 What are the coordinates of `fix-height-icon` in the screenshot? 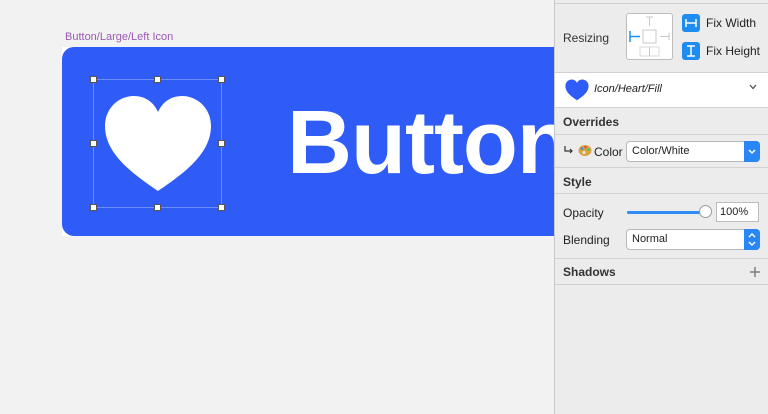 It's located at (691, 51).